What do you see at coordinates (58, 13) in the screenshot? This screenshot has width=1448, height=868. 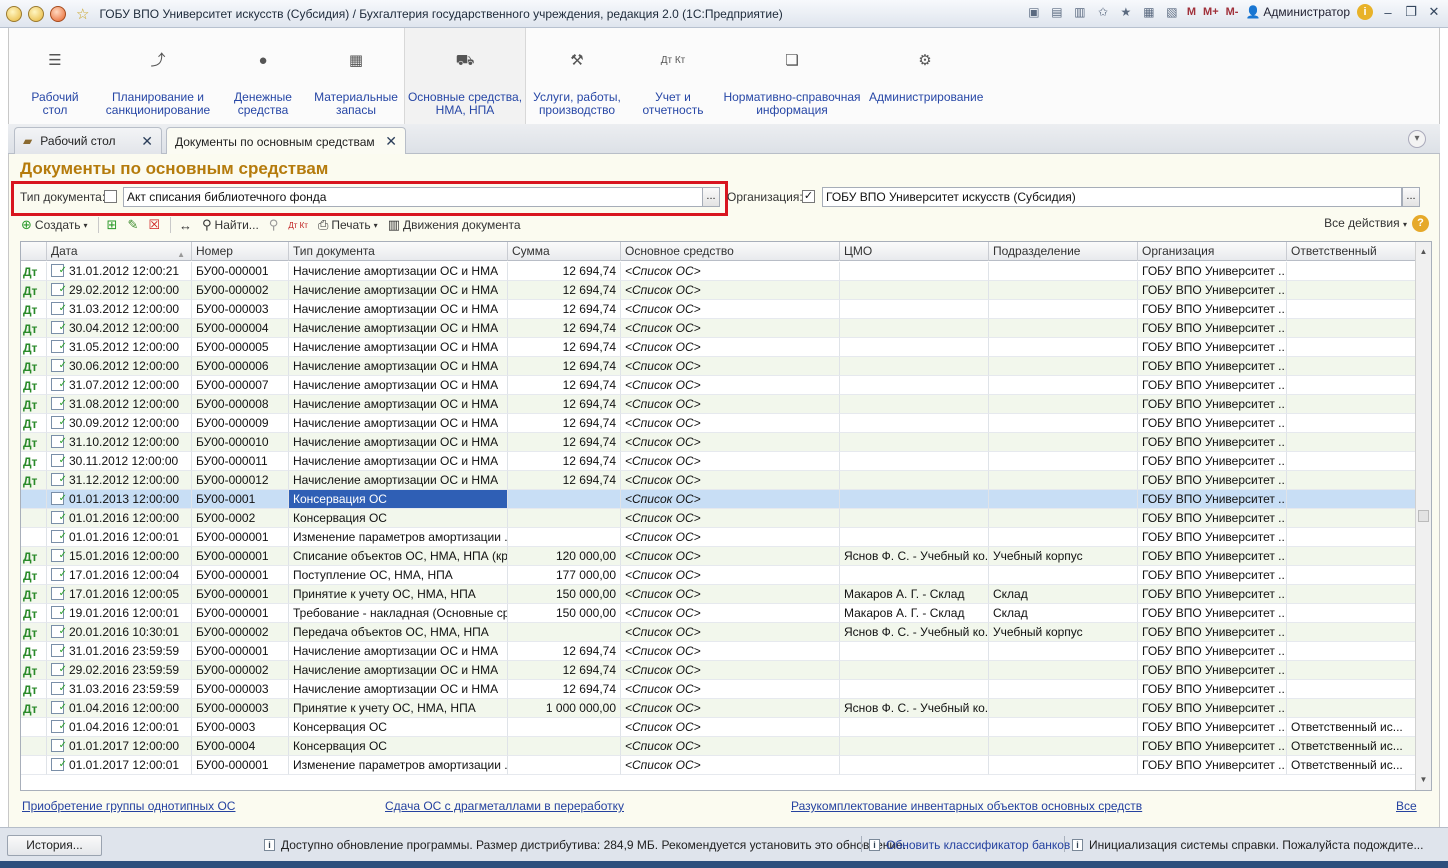 I see `navigation-icon` at bounding box center [58, 13].